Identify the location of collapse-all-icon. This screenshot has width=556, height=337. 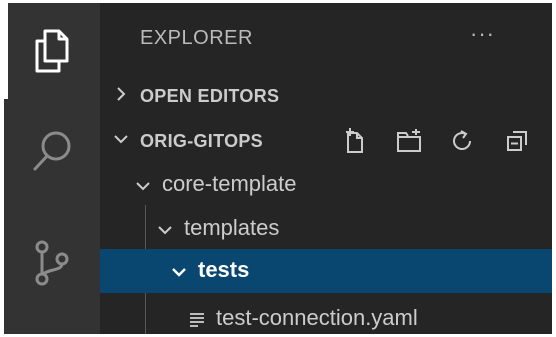
(517, 141).